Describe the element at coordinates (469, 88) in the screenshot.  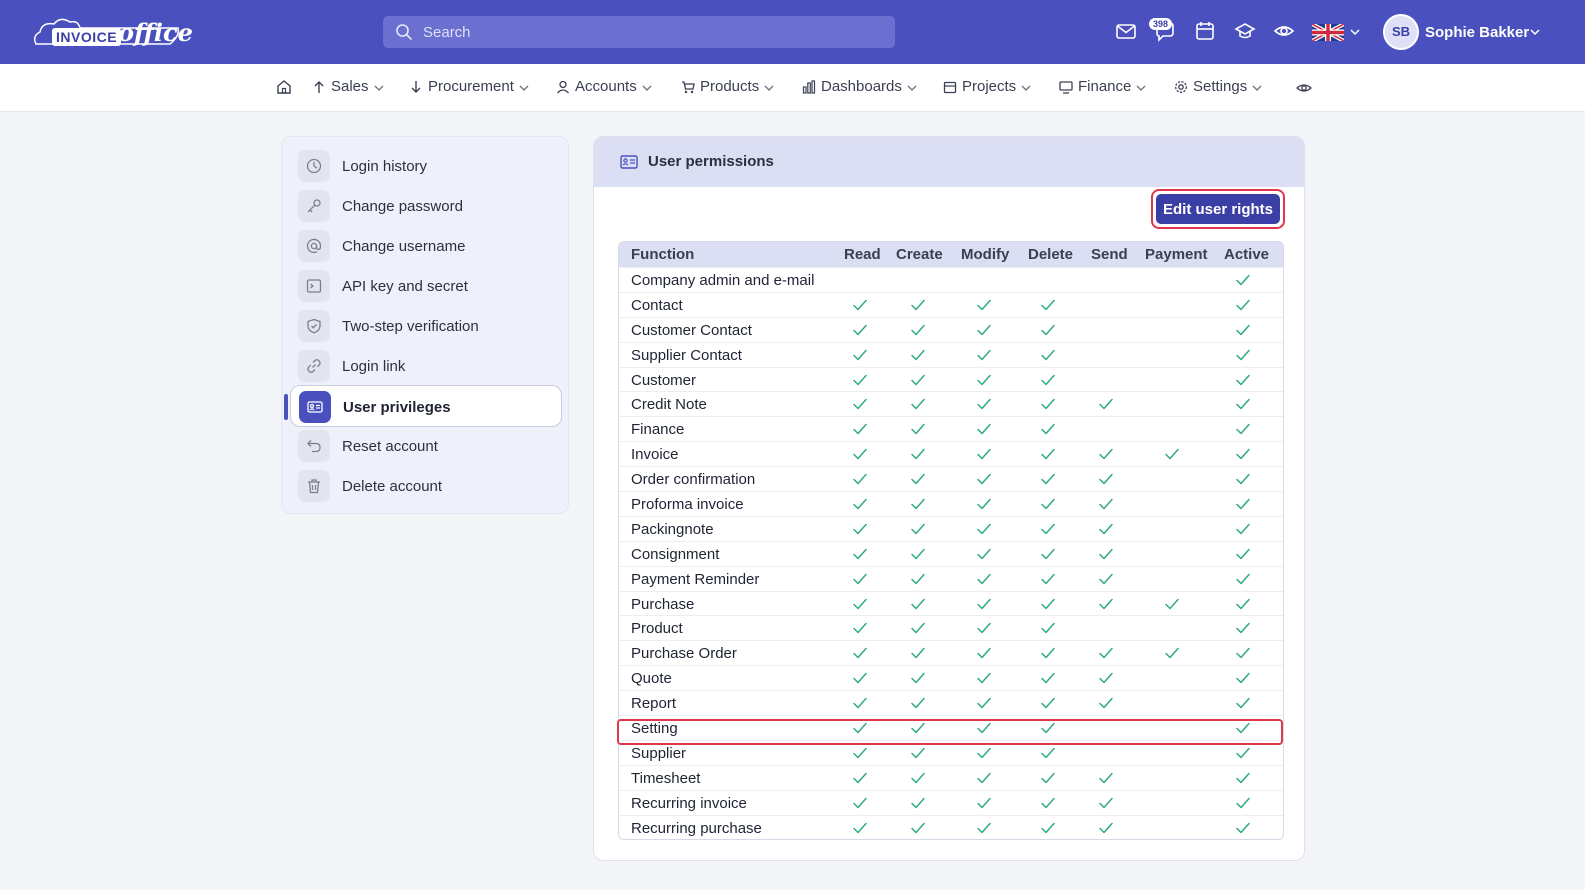
I see `nav-procurement: Procurement` at that location.